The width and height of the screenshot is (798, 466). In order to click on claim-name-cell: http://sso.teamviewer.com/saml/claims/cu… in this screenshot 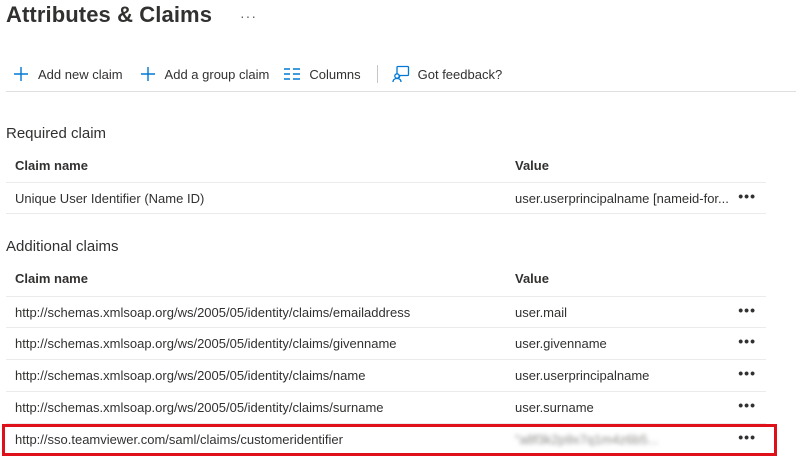, I will do `click(179, 439)`.